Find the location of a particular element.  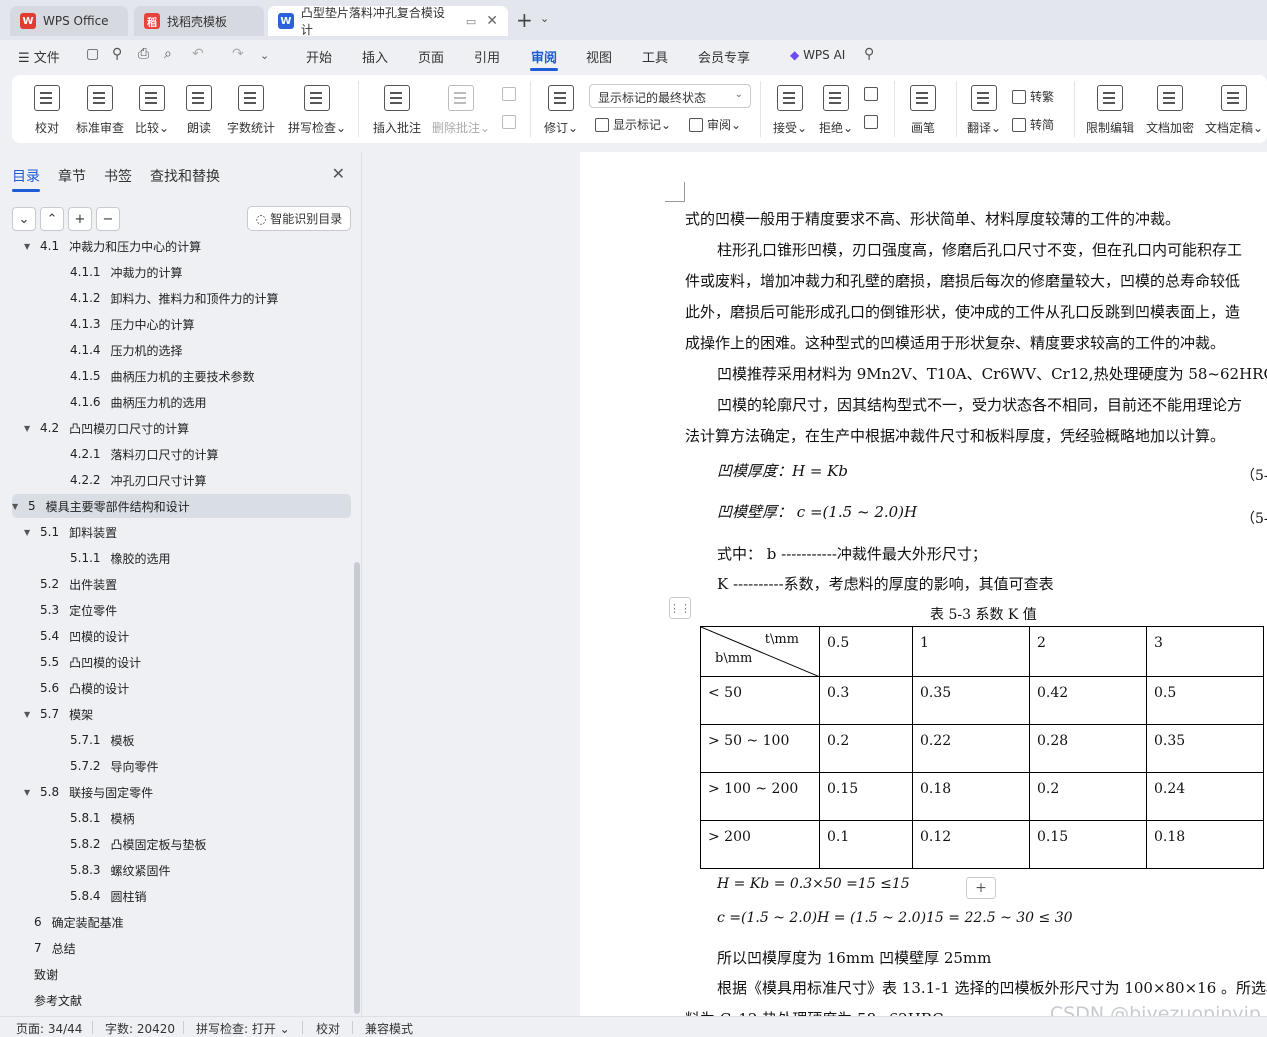

restrict-edit-button: 限制编辑 is located at coordinates (1110, 110).